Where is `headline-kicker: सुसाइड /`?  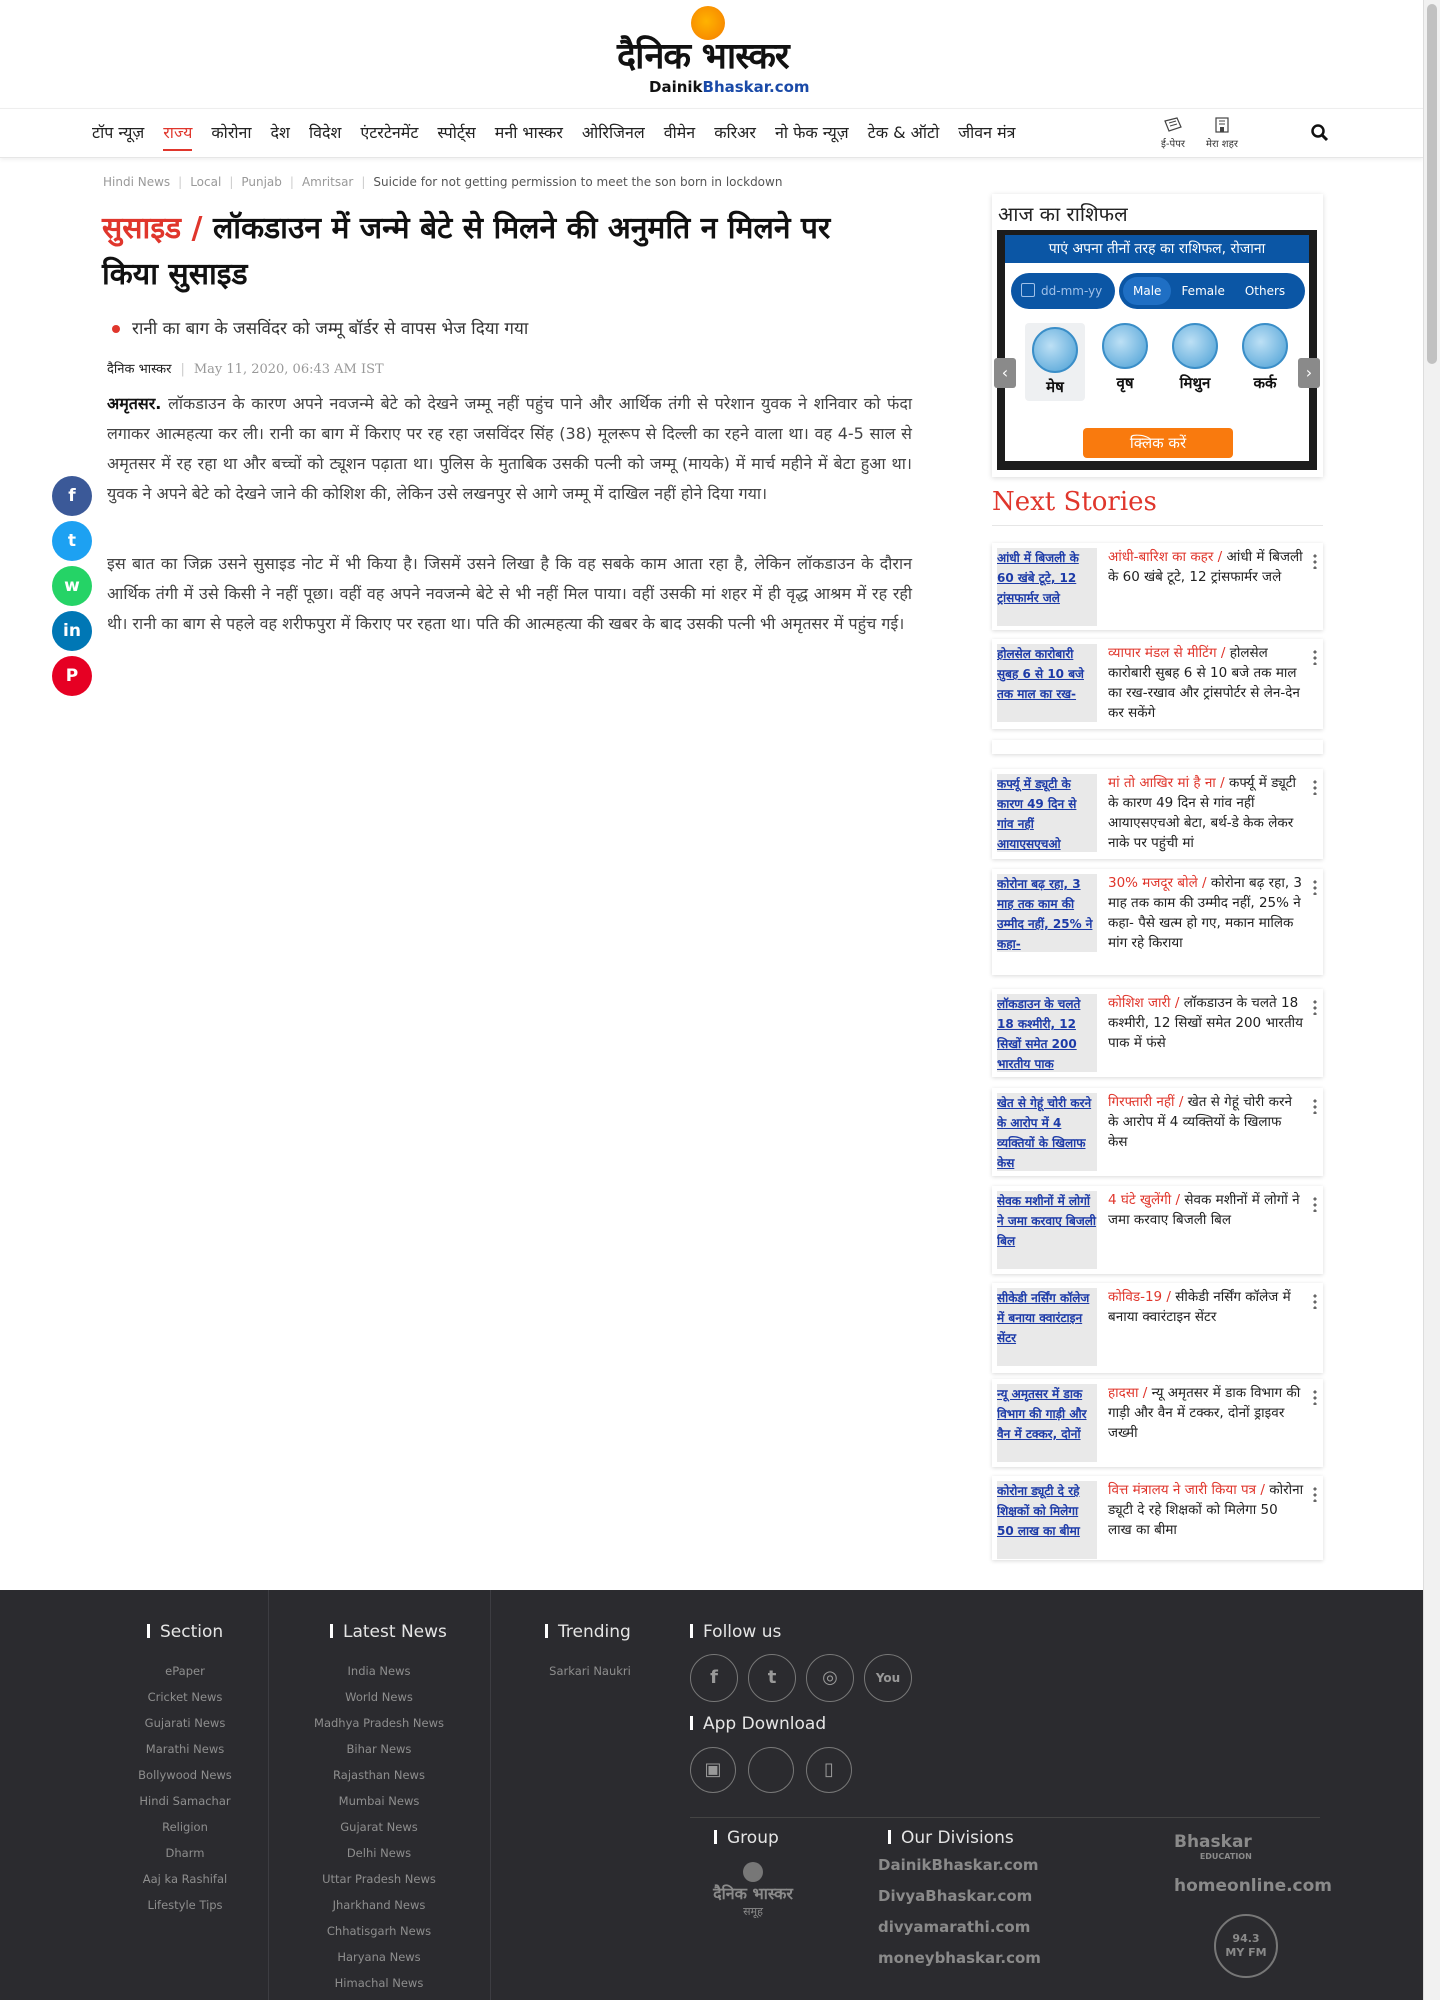
headline-kicker: सुसाइड / is located at coordinates (152, 228).